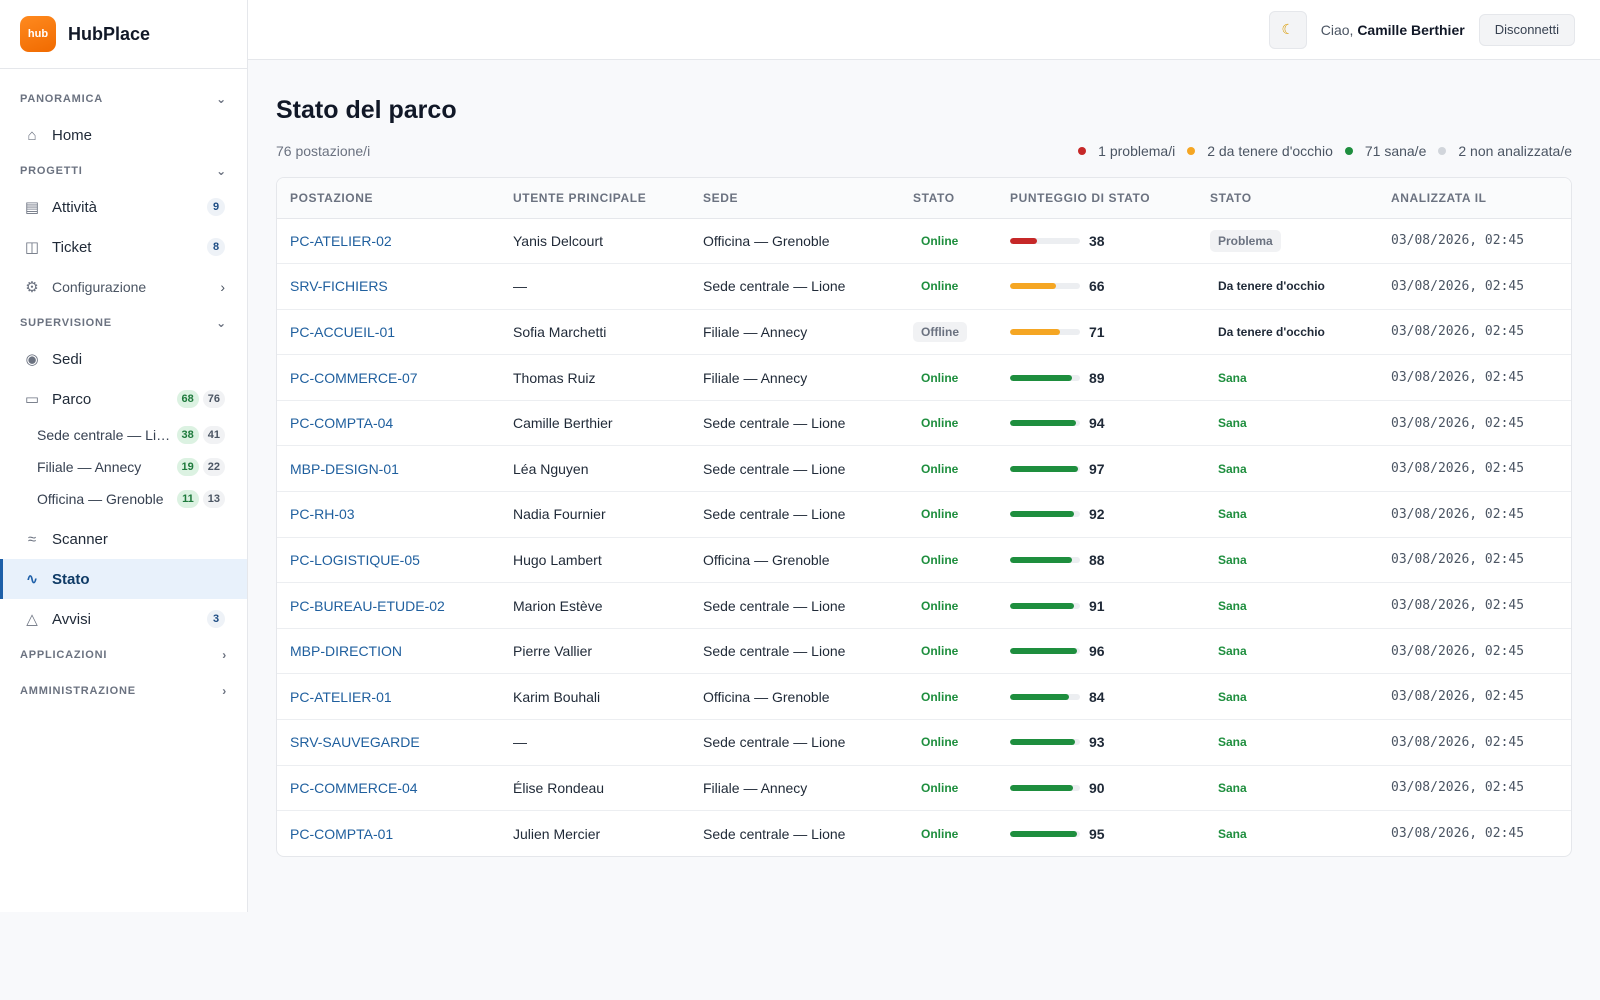 This screenshot has width=1600, height=1000. I want to click on chevron-right-icon: ›, so click(222, 287).